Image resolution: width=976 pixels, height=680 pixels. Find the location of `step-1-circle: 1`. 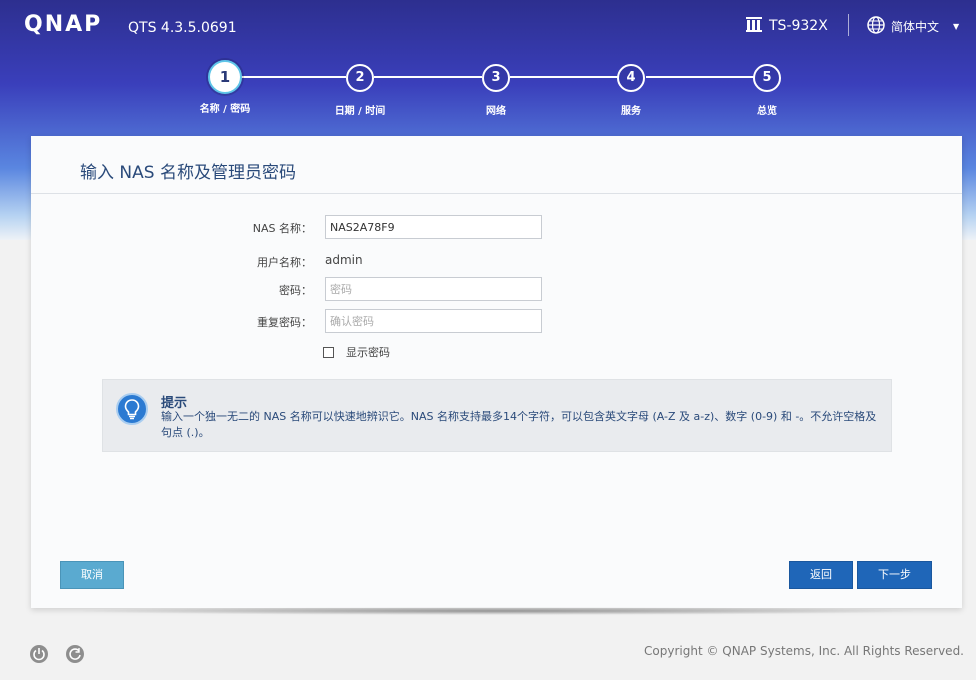

step-1-circle: 1 is located at coordinates (225, 77).